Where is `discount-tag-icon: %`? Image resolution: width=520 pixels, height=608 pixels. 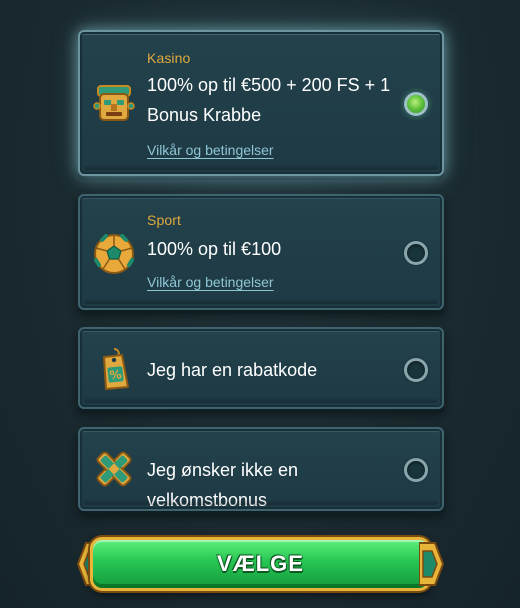 discount-tag-icon: % is located at coordinates (114, 369).